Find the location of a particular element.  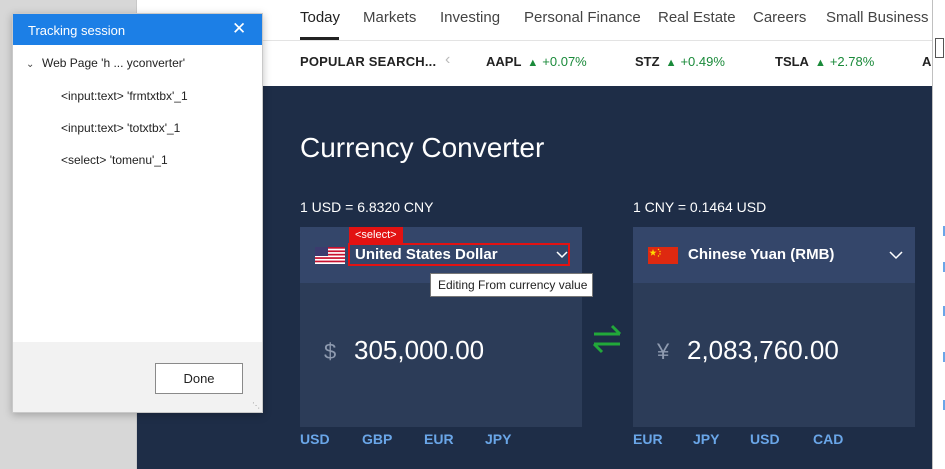

dialog-title: Tracking session is located at coordinates (77, 30).